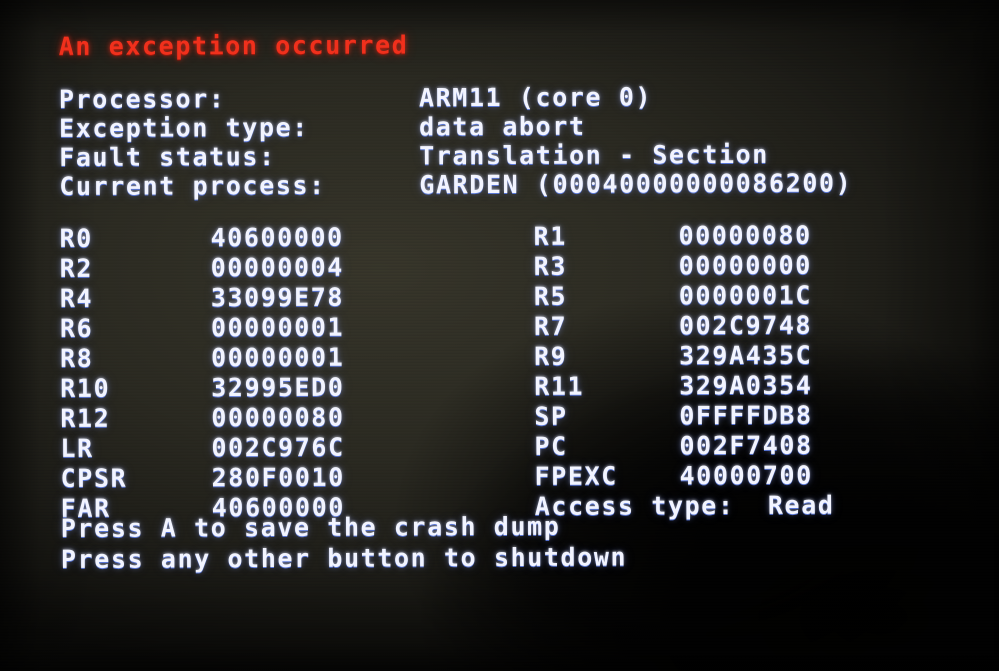  What do you see at coordinates (167, 156) in the screenshot?
I see `summary-label: Fault status:` at bounding box center [167, 156].